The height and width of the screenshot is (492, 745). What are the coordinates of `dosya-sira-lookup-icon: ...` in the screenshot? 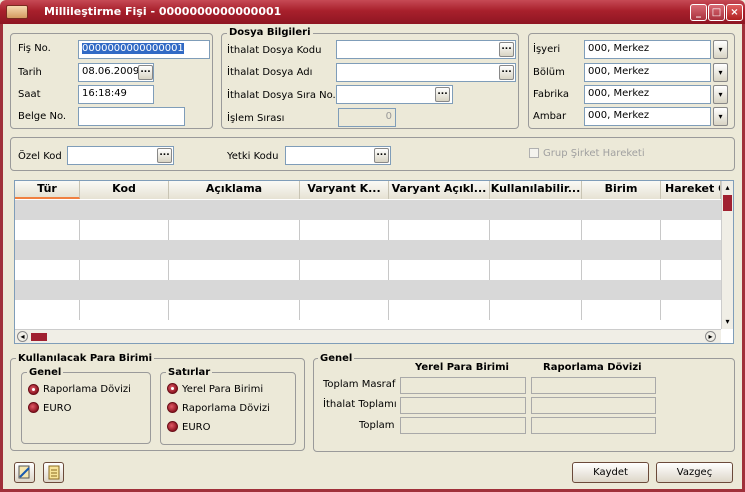 It's located at (442, 94).